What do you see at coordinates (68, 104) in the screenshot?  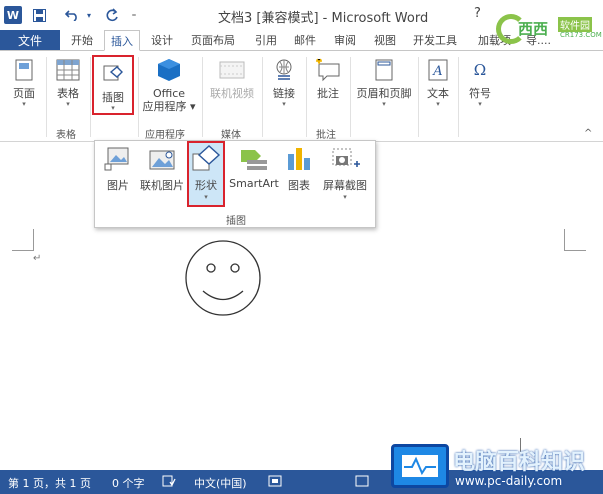 I see `table-dropdown-icon: ▾` at bounding box center [68, 104].